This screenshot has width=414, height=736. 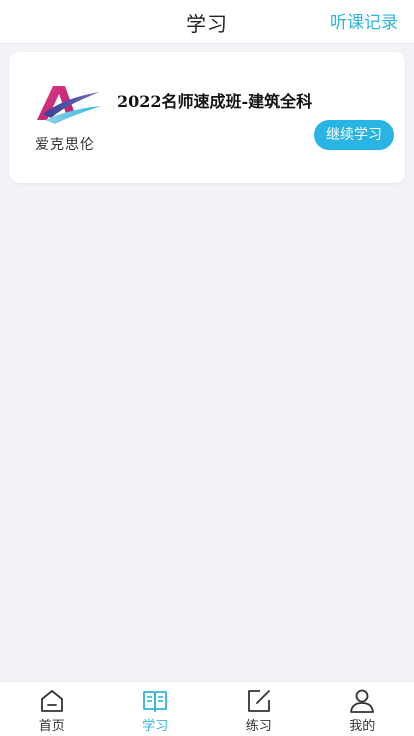 I want to click on tab-practice: 练习, so click(x=259, y=709).